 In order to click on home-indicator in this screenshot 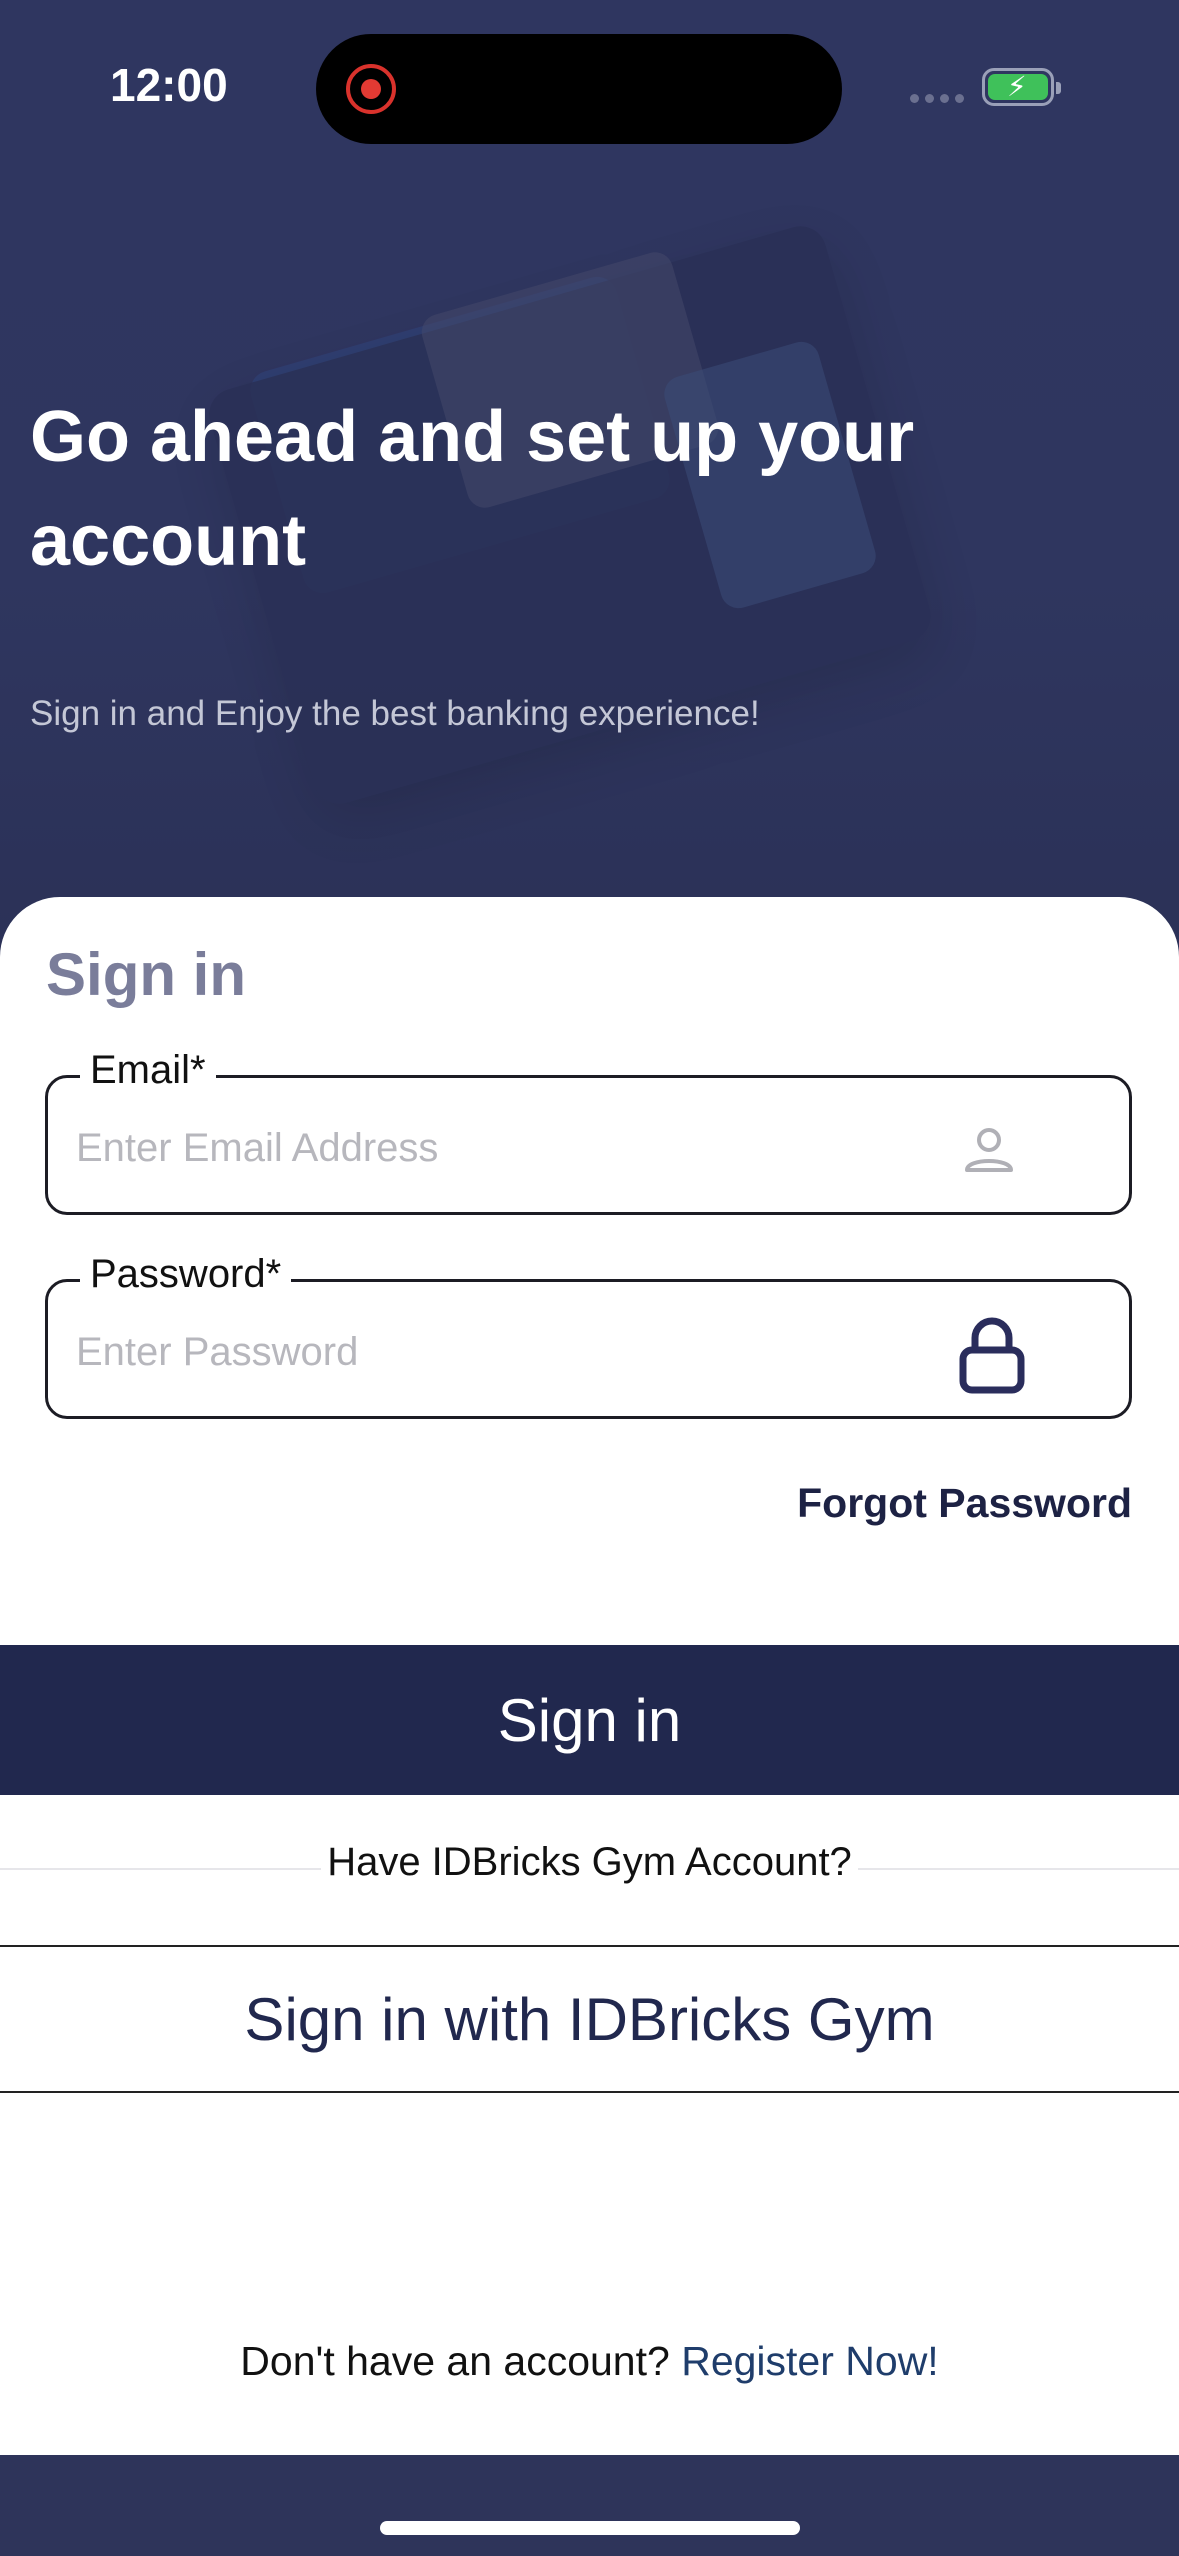, I will do `click(590, 2528)`.